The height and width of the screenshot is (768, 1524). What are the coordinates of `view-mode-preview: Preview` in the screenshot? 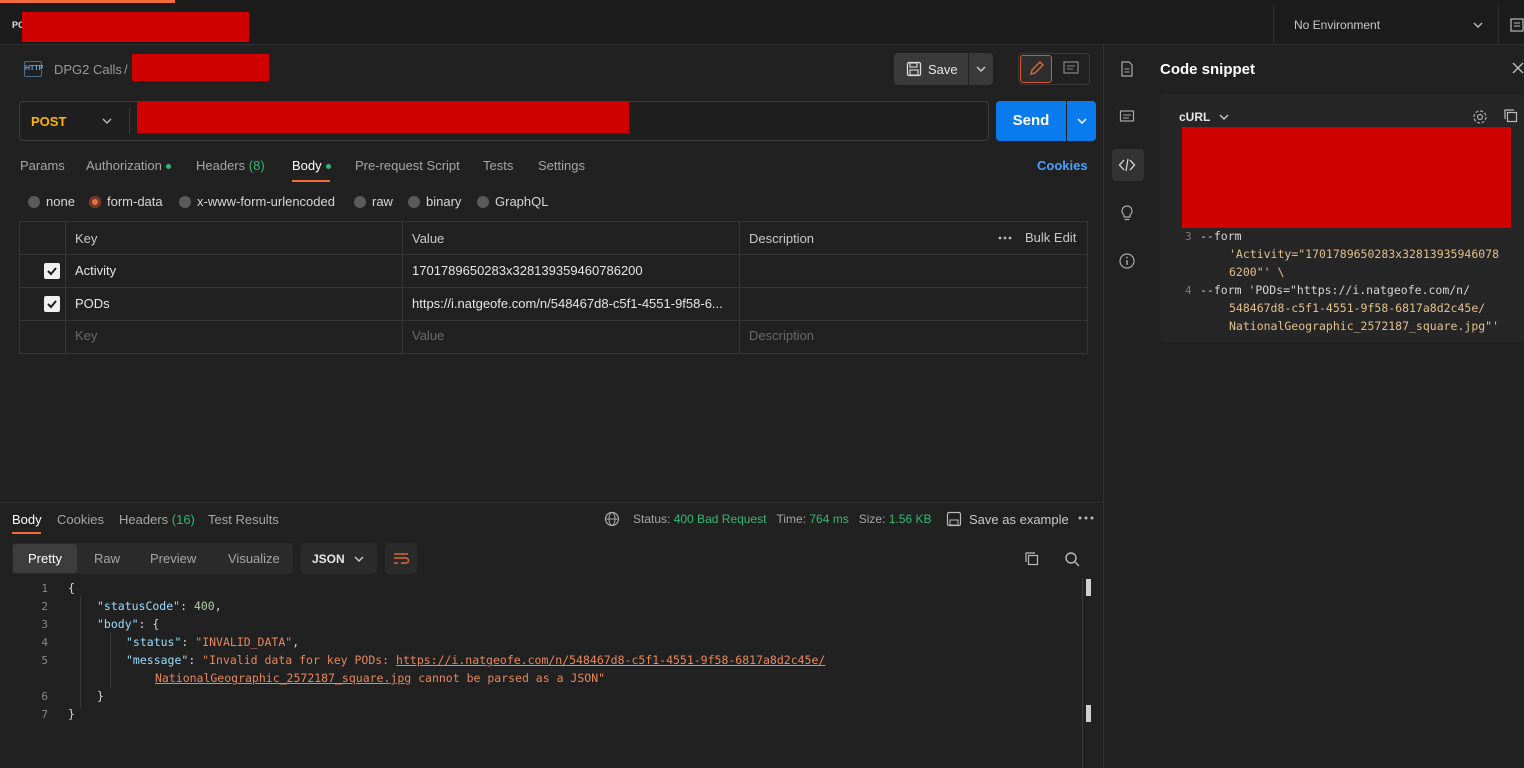 It's located at (173, 558).